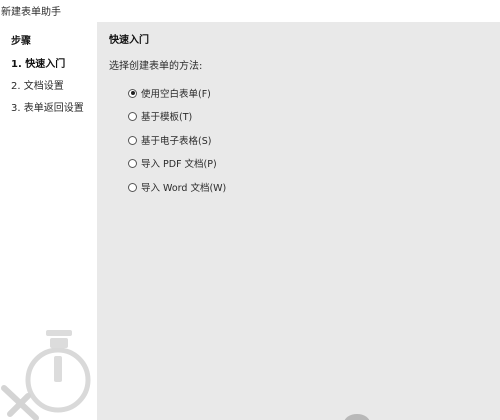 Image resolution: width=500 pixels, height=420 pixels. I want to click on page-title: 快速入门, so click(129, 40).